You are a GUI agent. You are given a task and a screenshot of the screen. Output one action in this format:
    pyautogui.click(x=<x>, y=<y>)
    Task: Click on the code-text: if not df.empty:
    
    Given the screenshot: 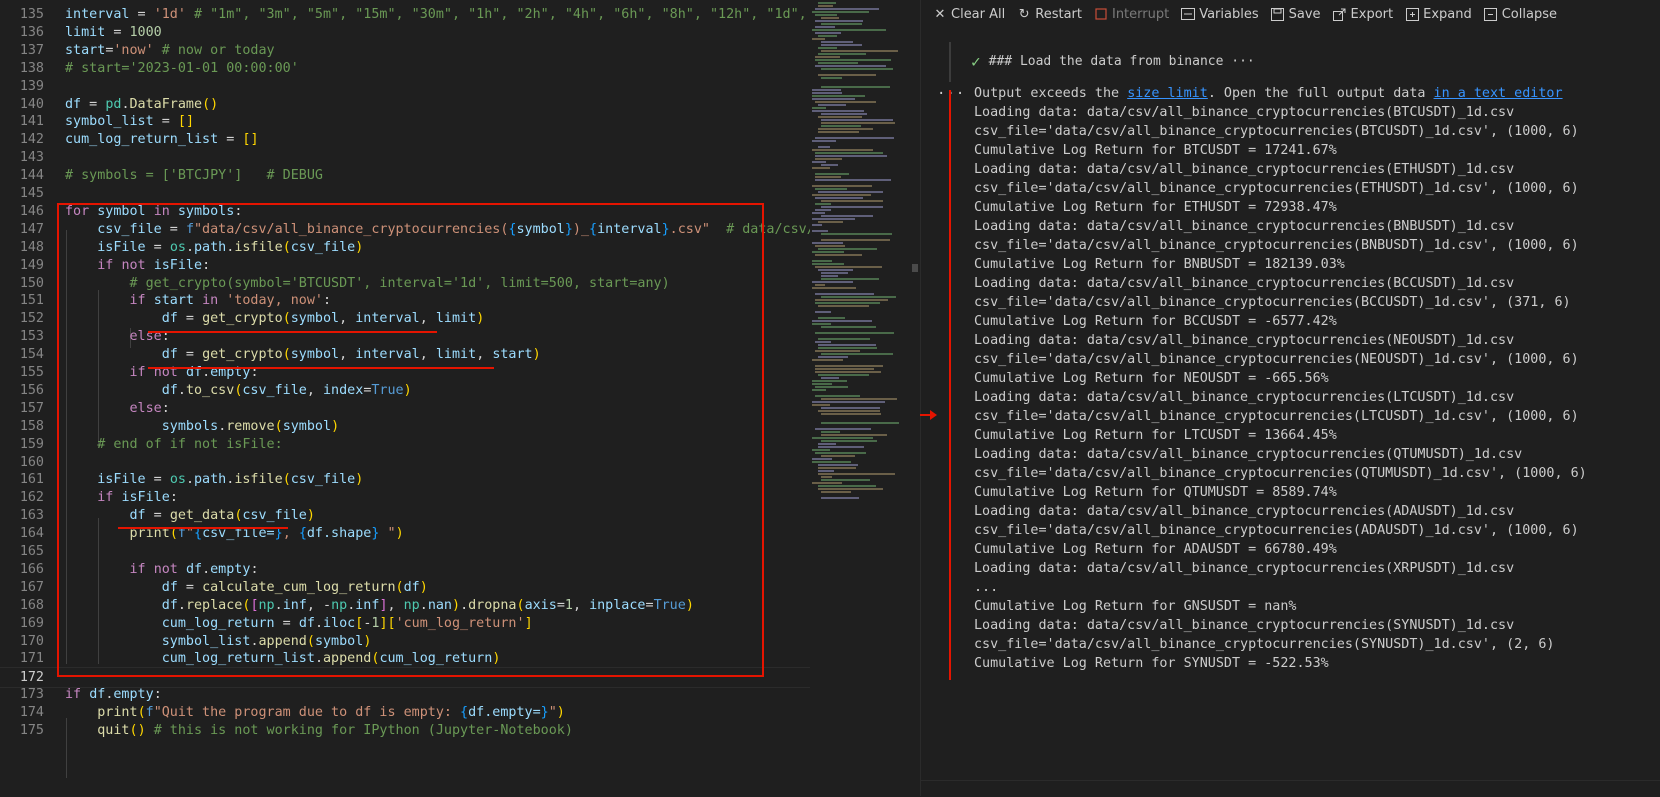 What is the action you would take?
    pyautogui.click(x=194, y=372)
    